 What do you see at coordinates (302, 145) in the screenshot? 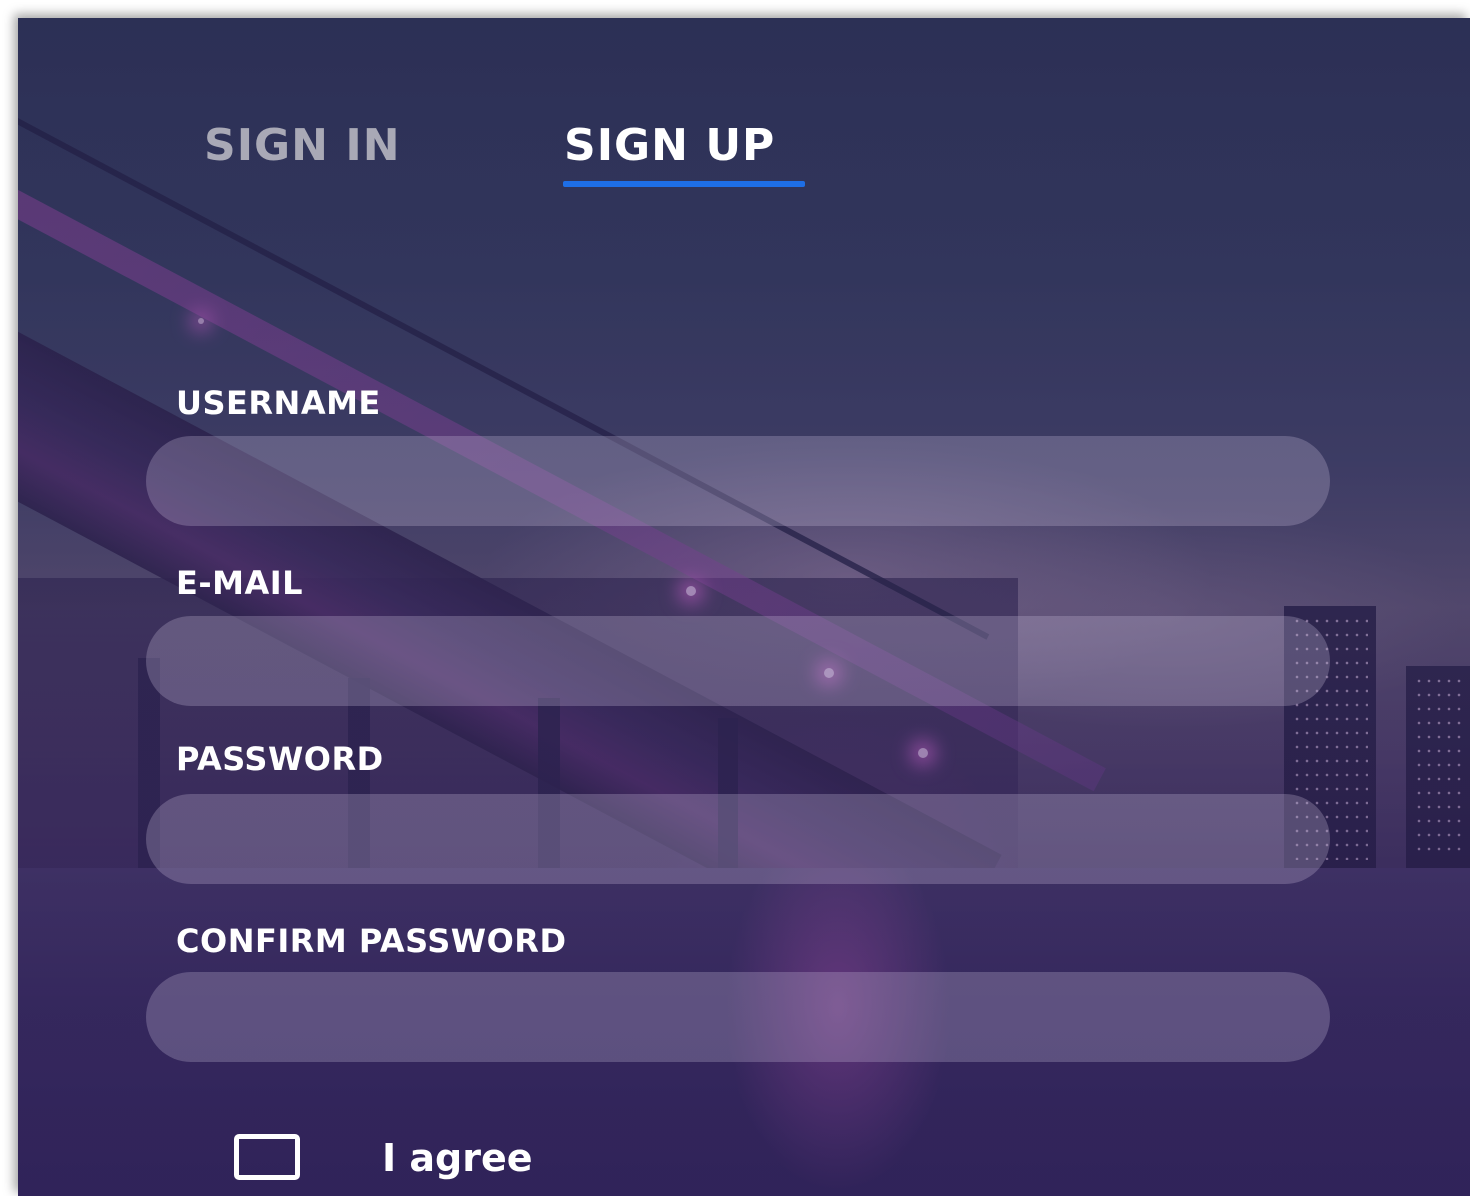
I see `tab-sign-in: SIGN IN` at bounding box center [302, 145].